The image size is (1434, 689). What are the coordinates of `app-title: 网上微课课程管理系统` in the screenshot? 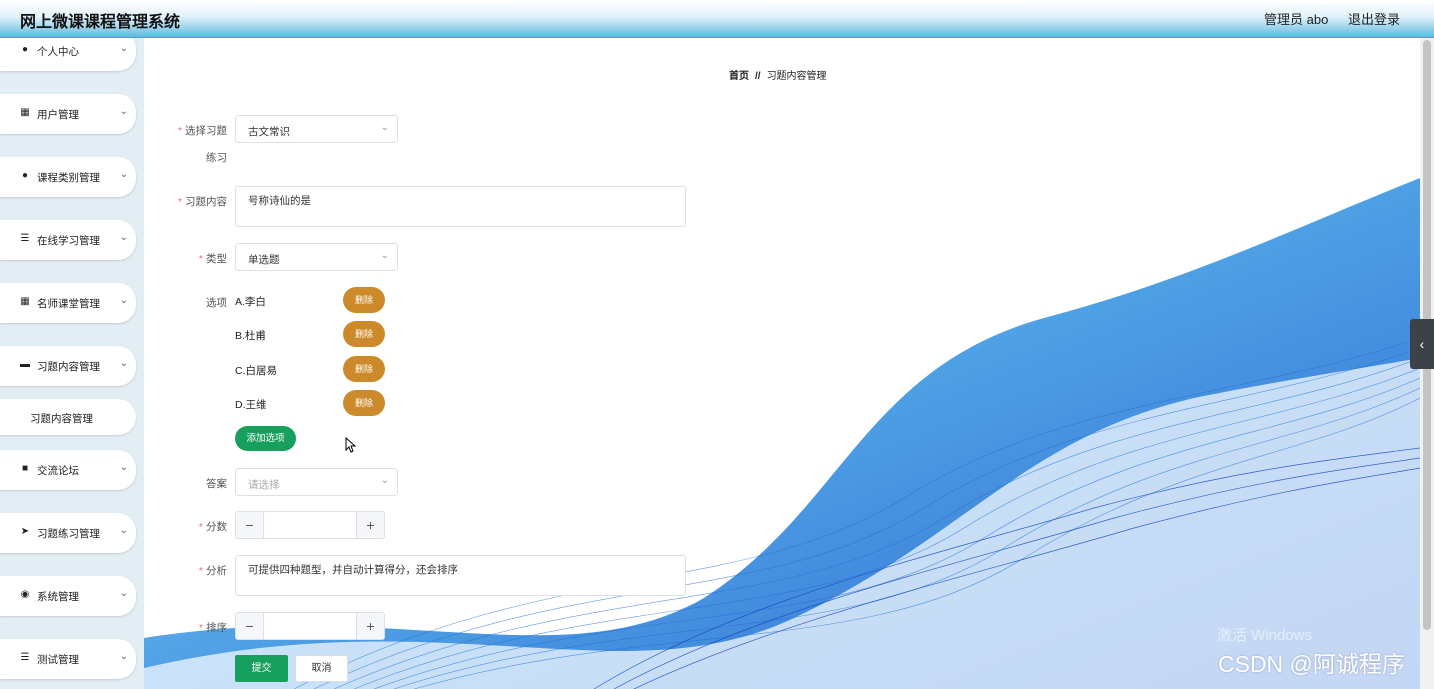 It's located at (100, 22).